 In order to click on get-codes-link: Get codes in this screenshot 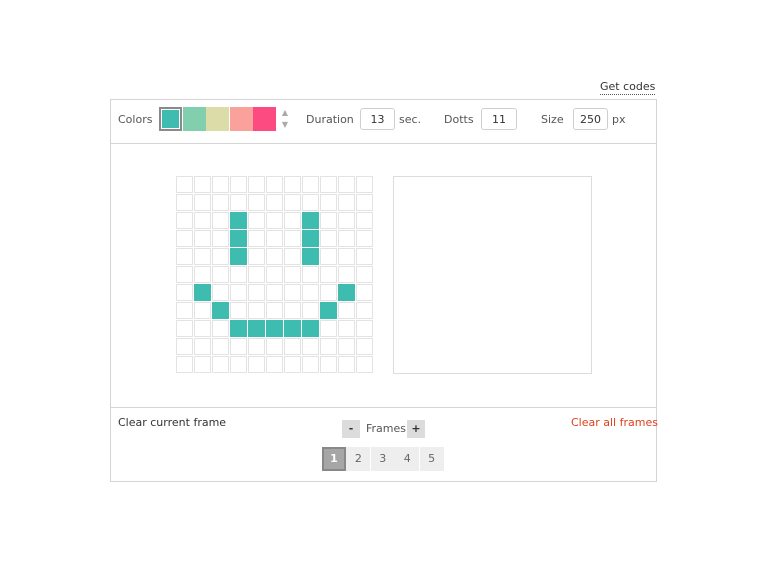, I will do `click(628, 87)`.